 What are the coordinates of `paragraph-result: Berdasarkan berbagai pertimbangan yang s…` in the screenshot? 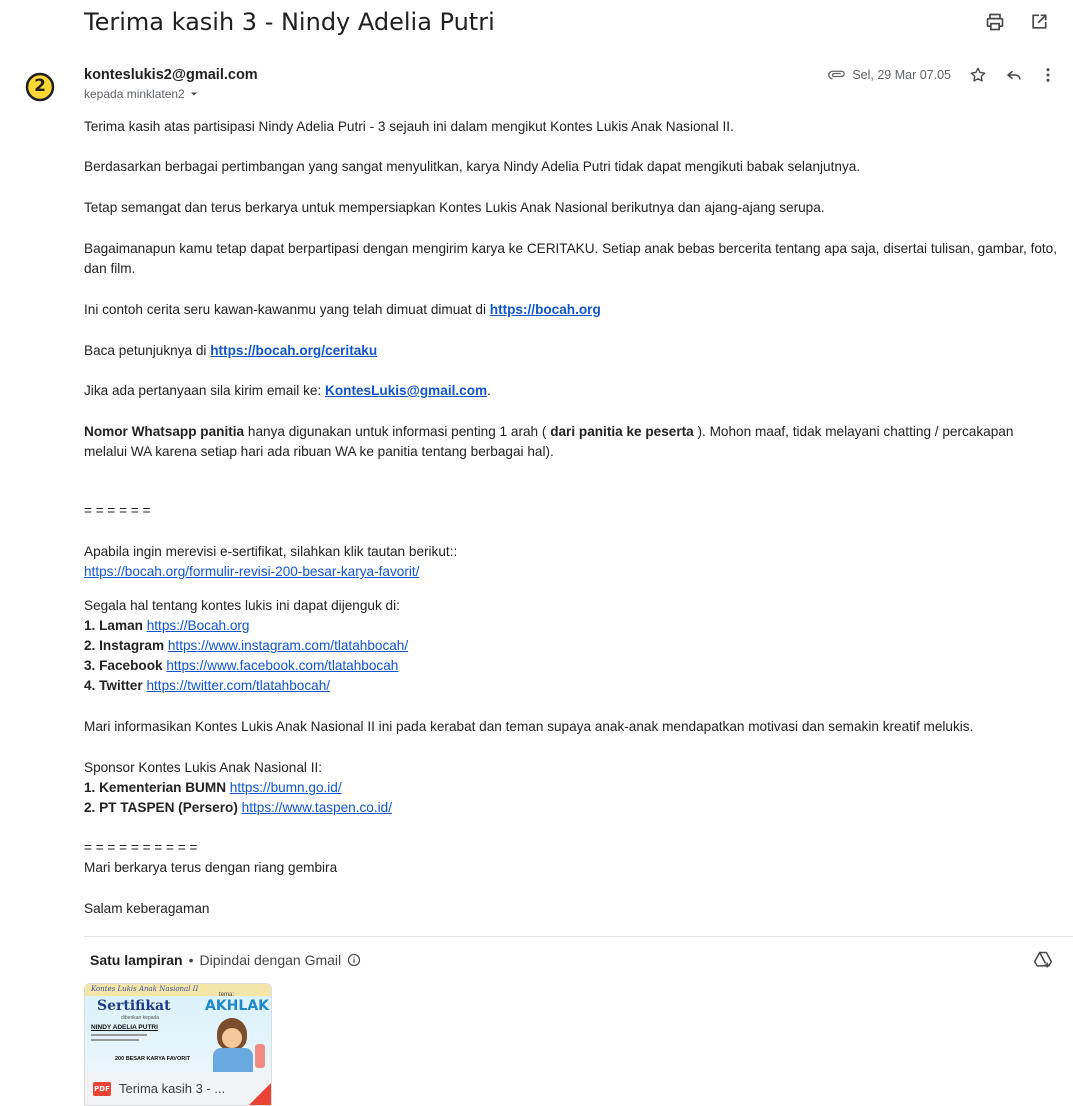 It's located at (472, 166).